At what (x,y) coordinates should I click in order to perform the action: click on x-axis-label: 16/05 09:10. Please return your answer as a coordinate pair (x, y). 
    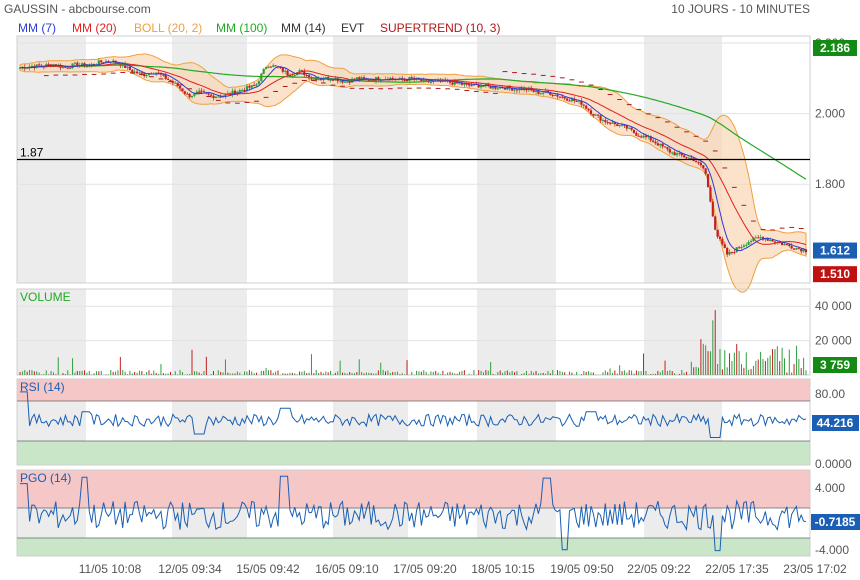
    Looking at the image, I should click on (347, 569).